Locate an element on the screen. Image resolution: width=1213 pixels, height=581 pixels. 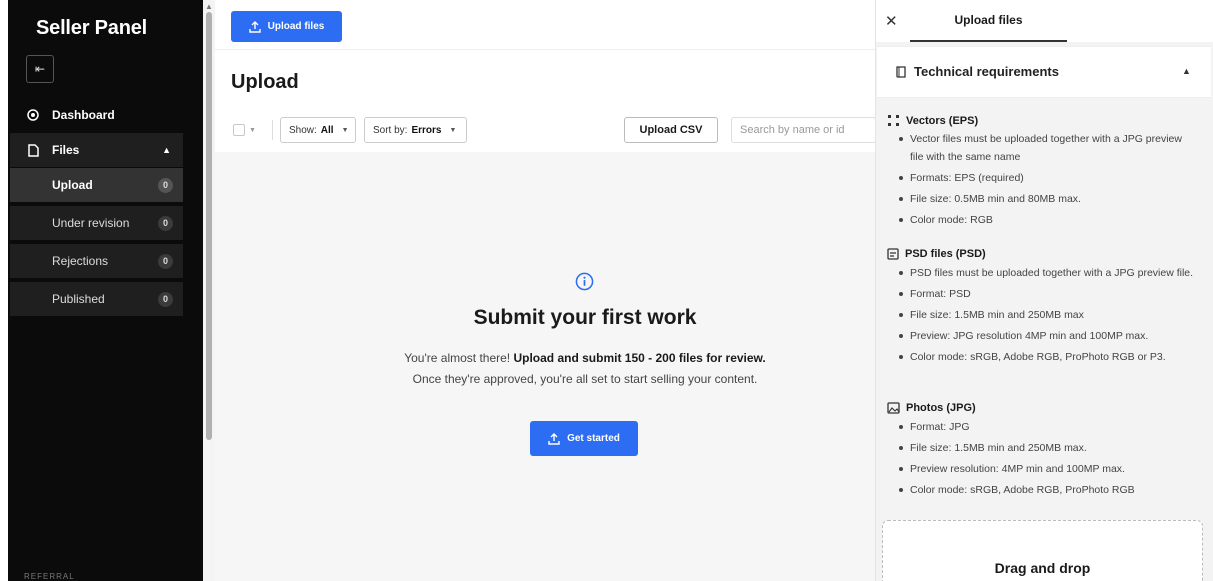
sidebar-item-label: Upload is located at coordinates (72, 185).